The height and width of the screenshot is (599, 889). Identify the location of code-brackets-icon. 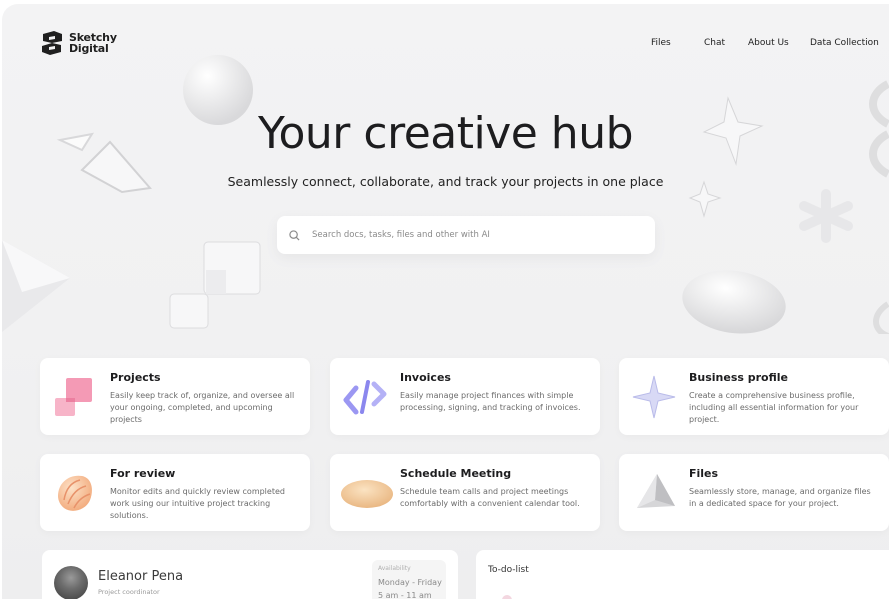
(365, 397).